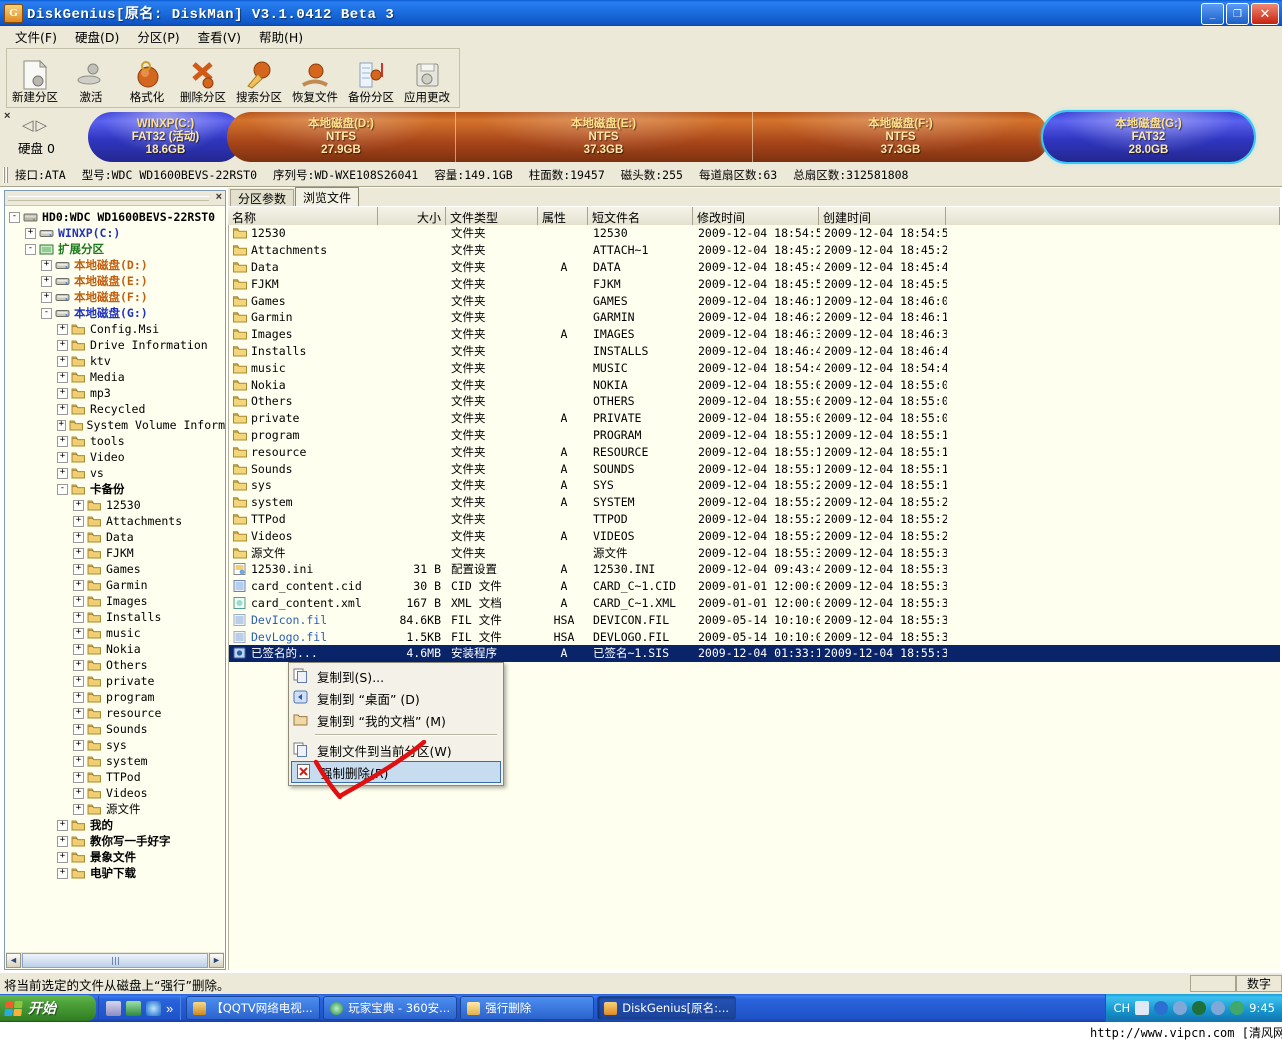  Describe the element at coordinates (117, 585) in the screenshot. I see `tree-node: + Garmin` at that location.